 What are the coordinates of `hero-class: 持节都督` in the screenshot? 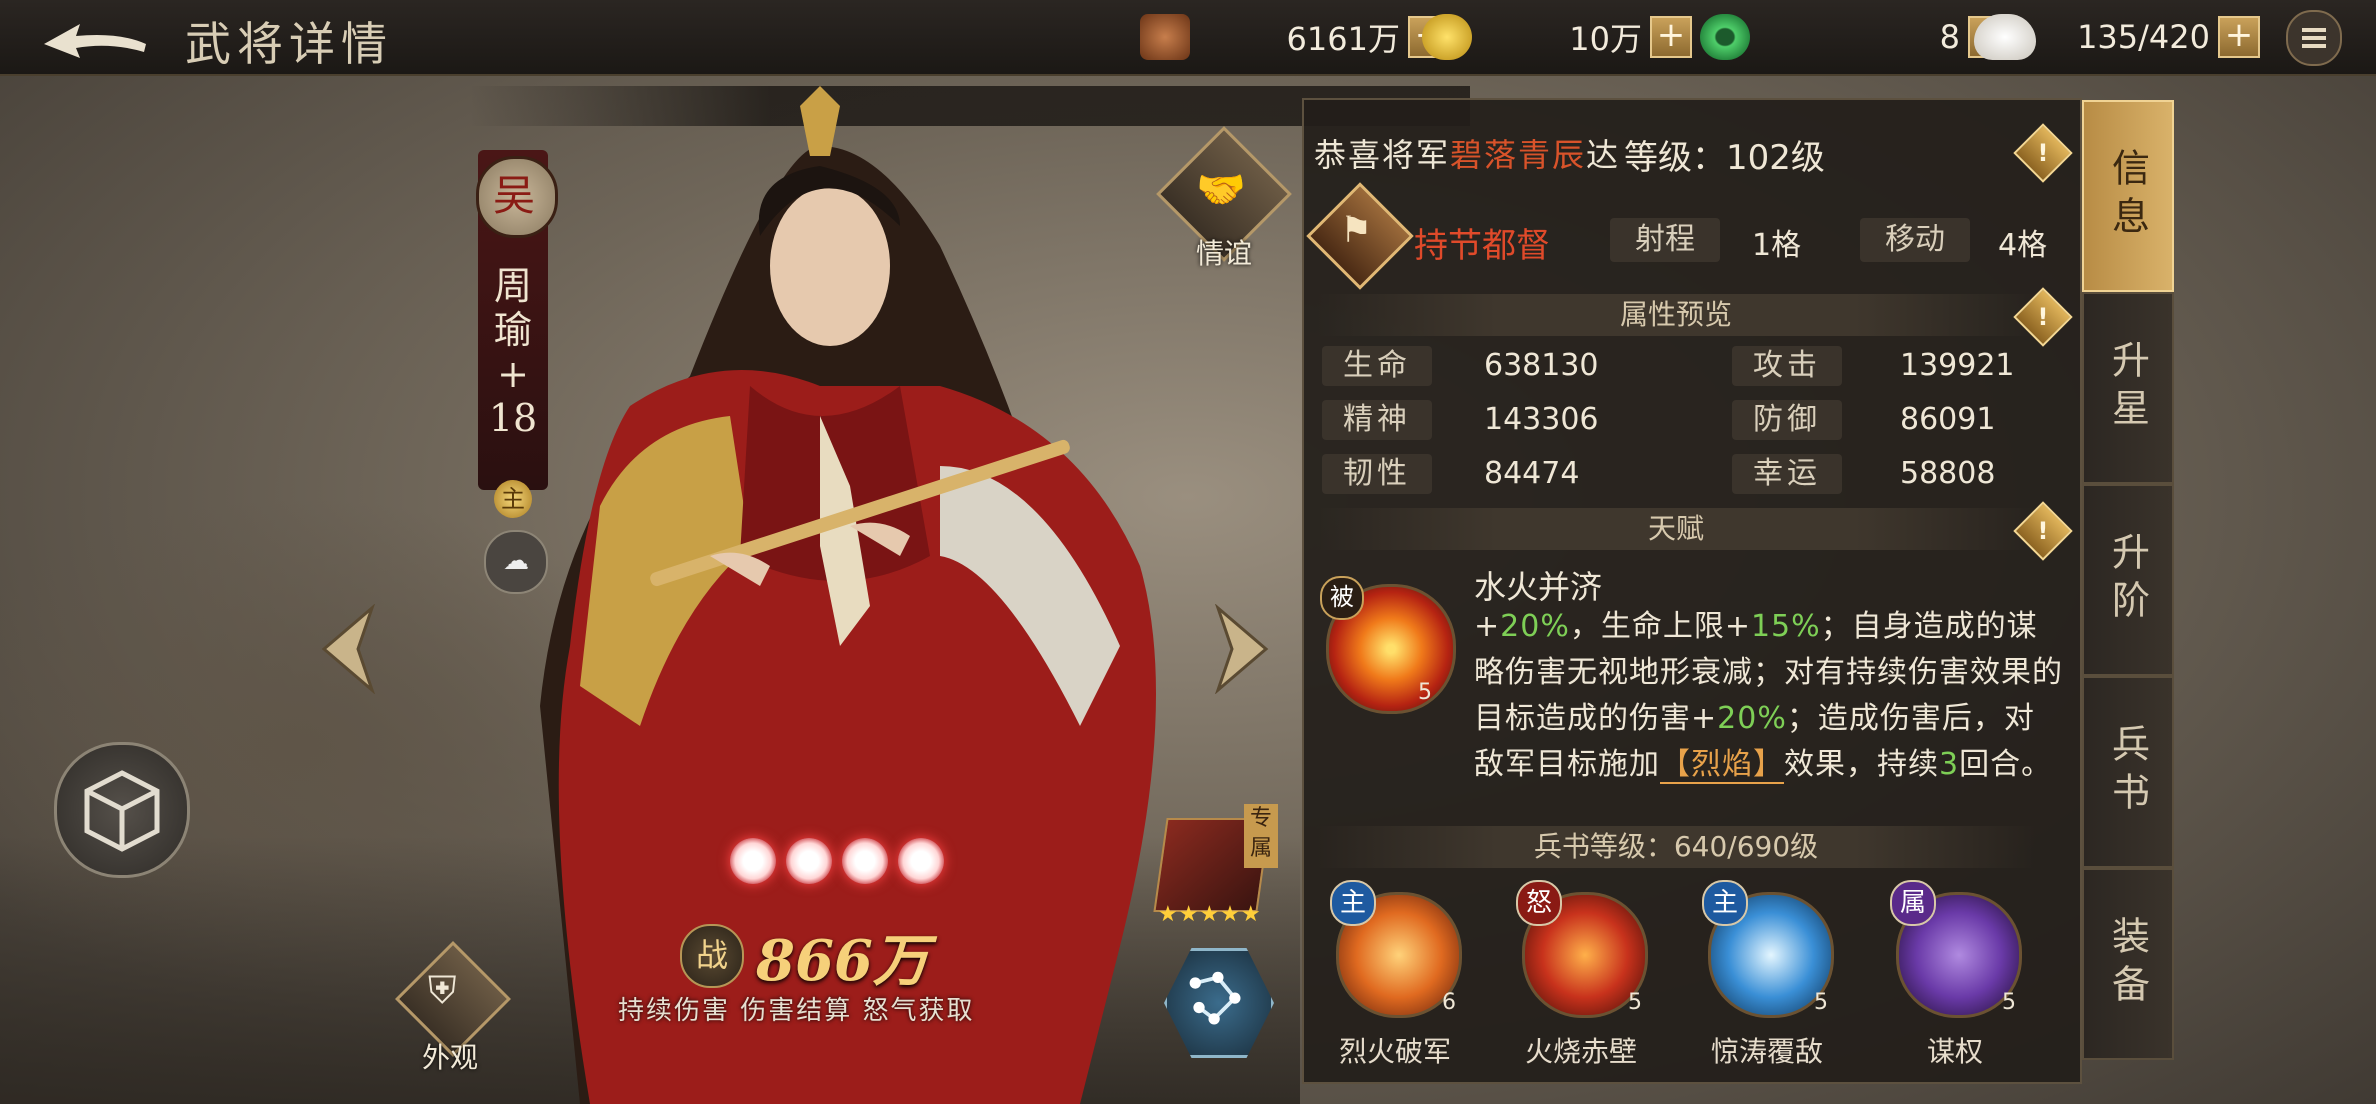 It's located at (1482, 246).